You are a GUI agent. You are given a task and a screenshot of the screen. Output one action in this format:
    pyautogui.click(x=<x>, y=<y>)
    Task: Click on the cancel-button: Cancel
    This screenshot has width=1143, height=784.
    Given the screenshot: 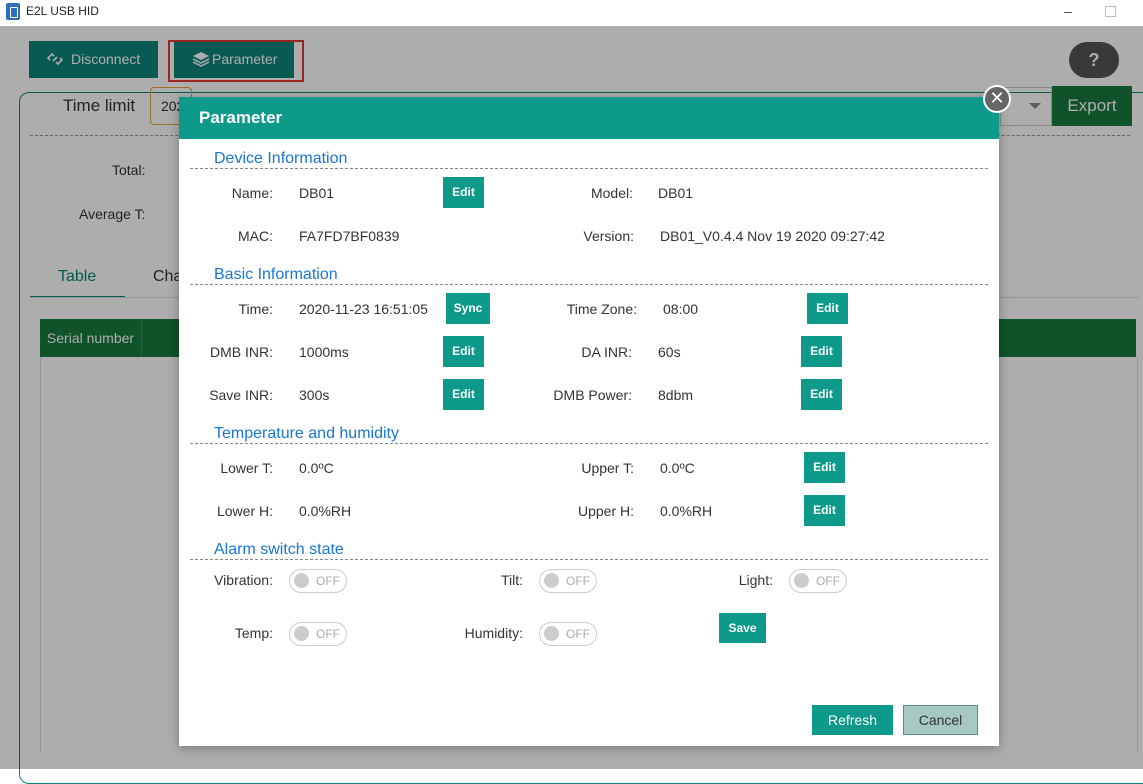 What is the action you would take?
    pyautogui.click(x=940, y=720)
    